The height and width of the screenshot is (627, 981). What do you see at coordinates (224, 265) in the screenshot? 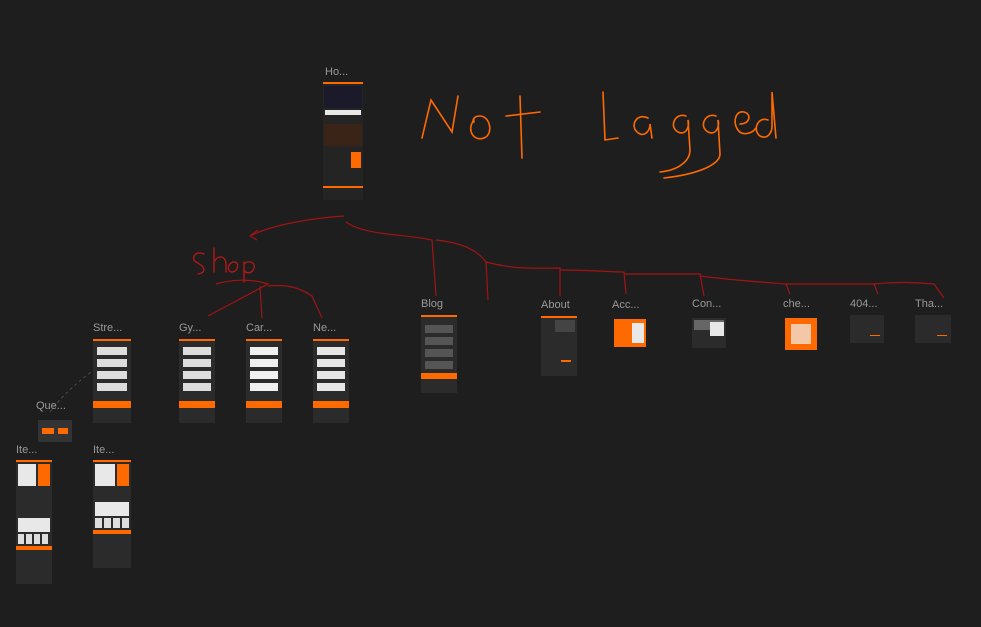
I see `shop-scribble` at bounding box center [224, 265].